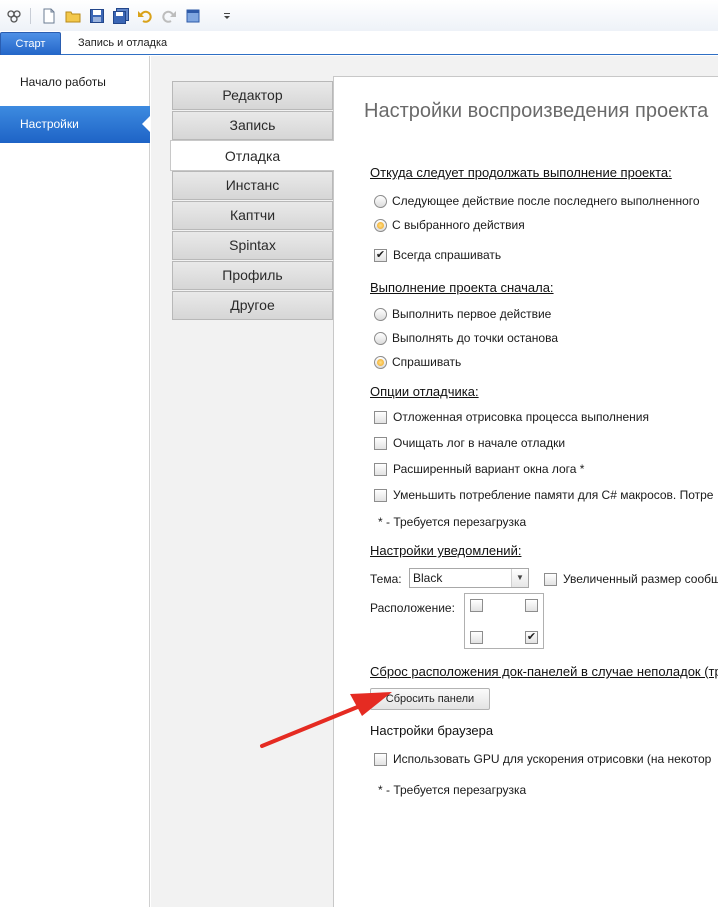 Image resolution: width=718 pixels, height=907 pixels. I want to click on checkbox-always-ask: ✔ Всегда спрашивать, so click(437, 255).